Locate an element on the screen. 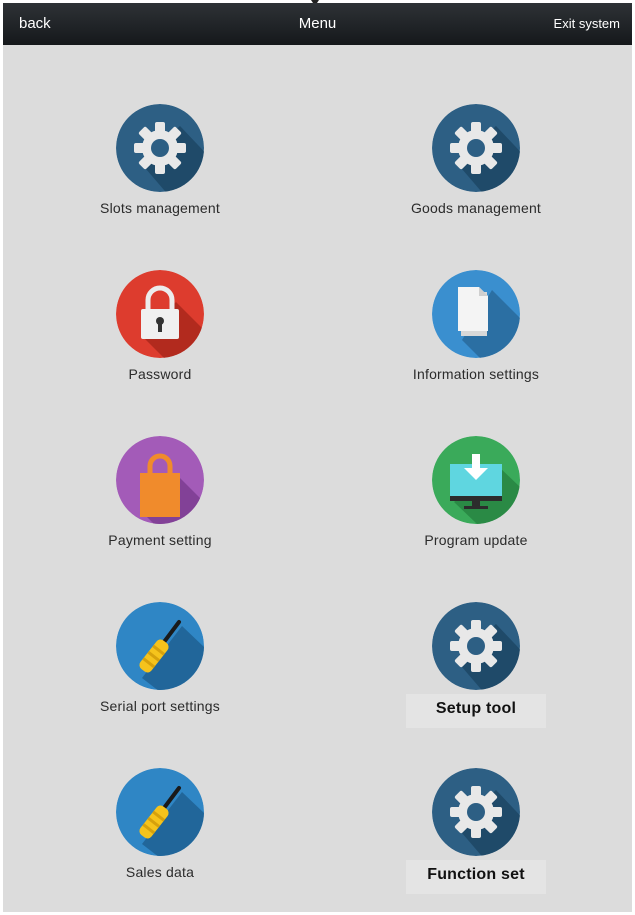 The height and width of the screenshot is (915, 635). menu-item-label: Password is located at coordinates (160, 374).